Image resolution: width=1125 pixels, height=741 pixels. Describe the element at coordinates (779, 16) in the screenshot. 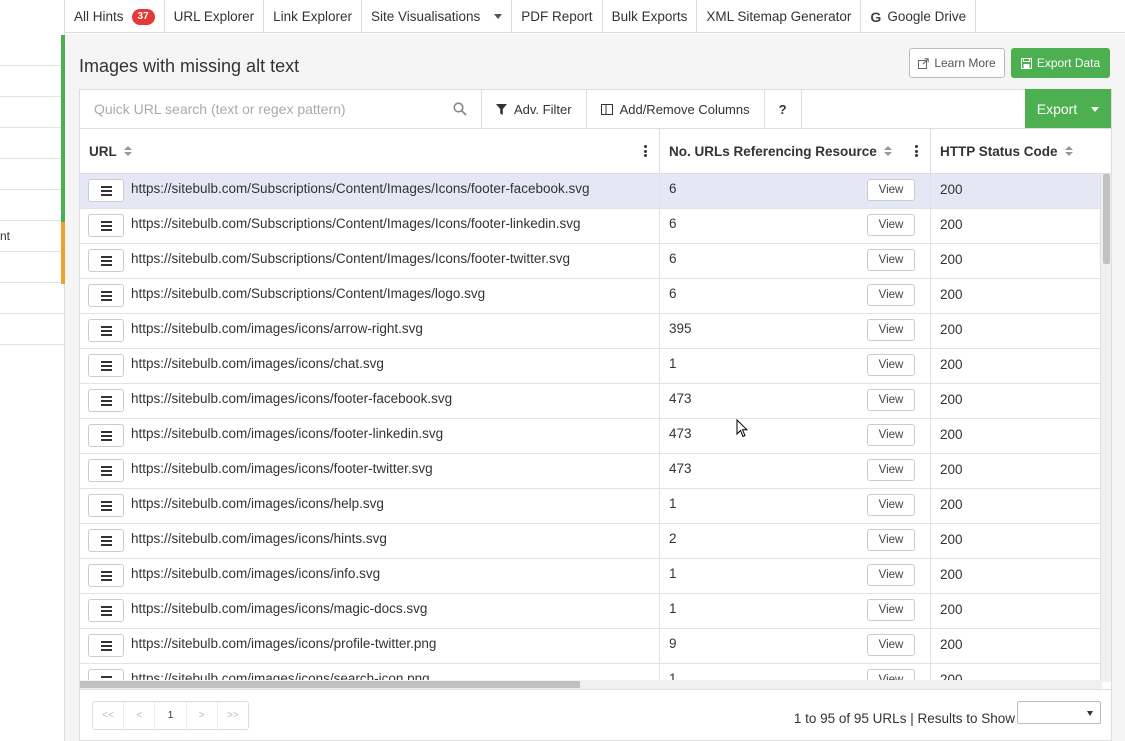

I see `nav-xml-sitemap: XML Sitemap Generator` at that location.